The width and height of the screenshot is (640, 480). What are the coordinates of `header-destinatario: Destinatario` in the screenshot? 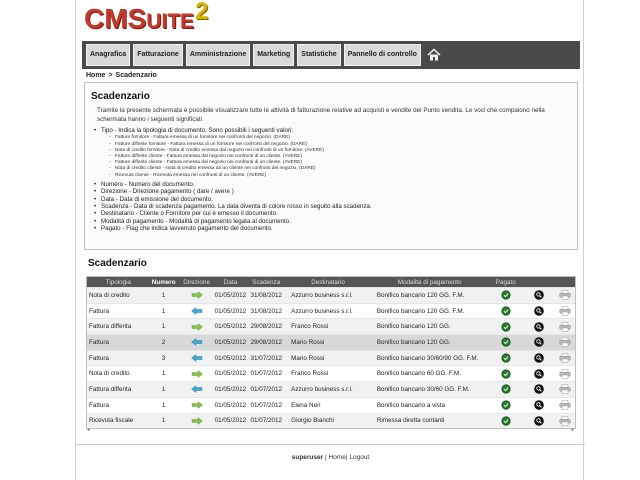 It's located at (328, 282).